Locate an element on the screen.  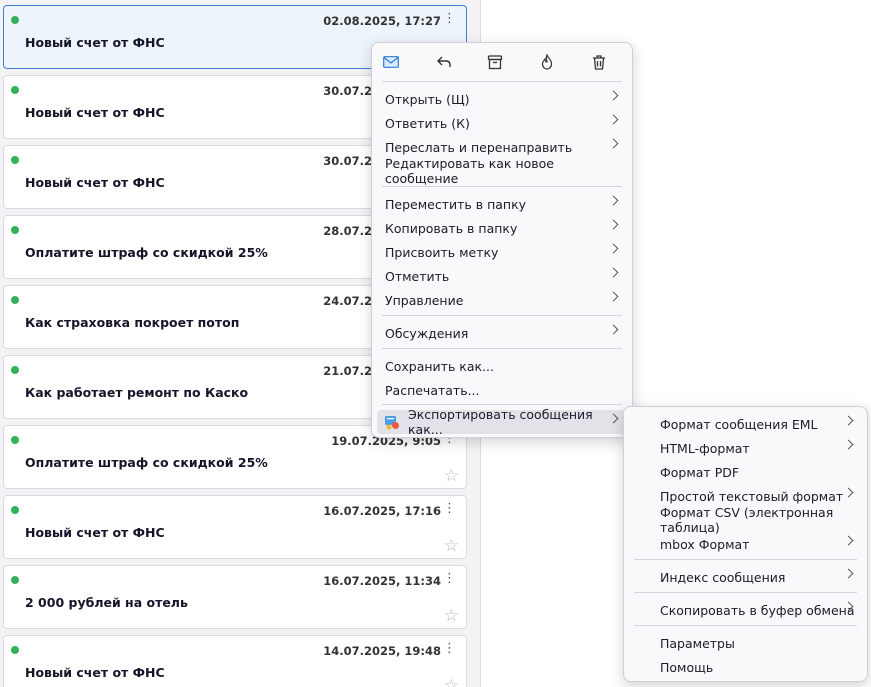
menu-item-label: Переместить в папку is located at coordinates (456, 204).